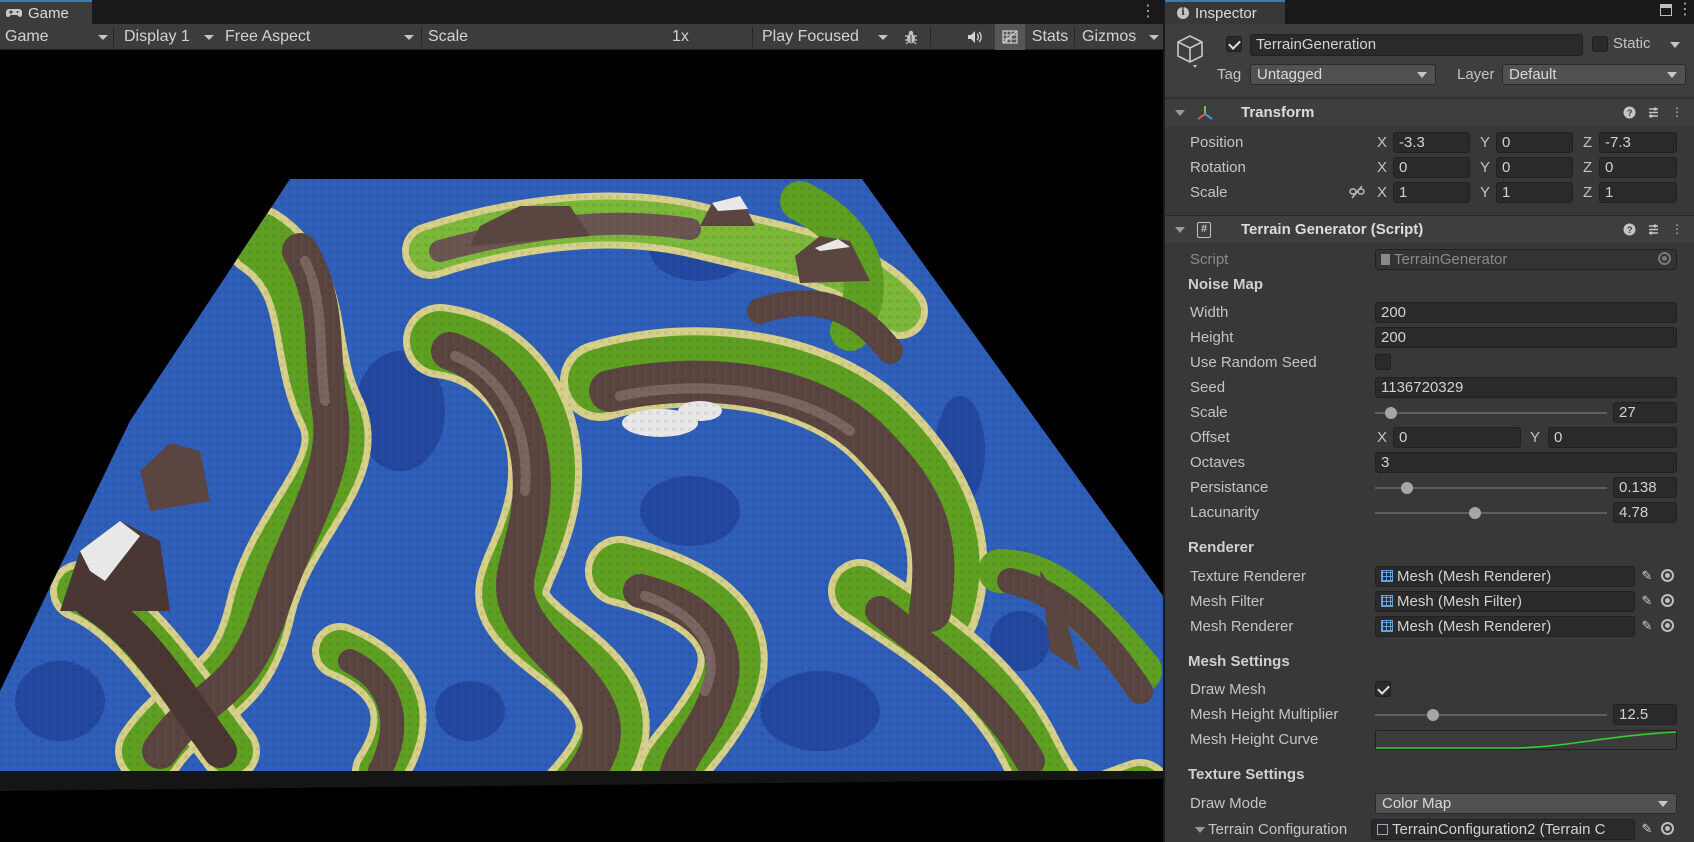 The image size is (1694, 842). Describe the element at coordinates (1383, 362) in the screenshot. I see `use-random-seed-checkbox` at that location.